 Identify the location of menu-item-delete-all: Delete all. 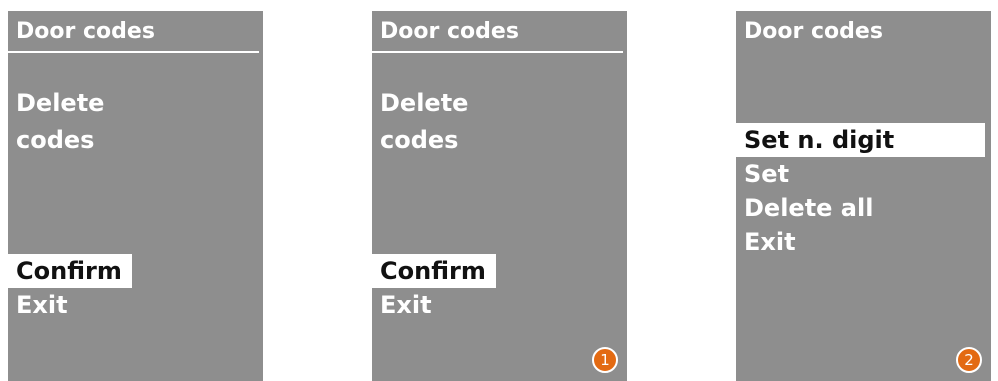
(860, 208).